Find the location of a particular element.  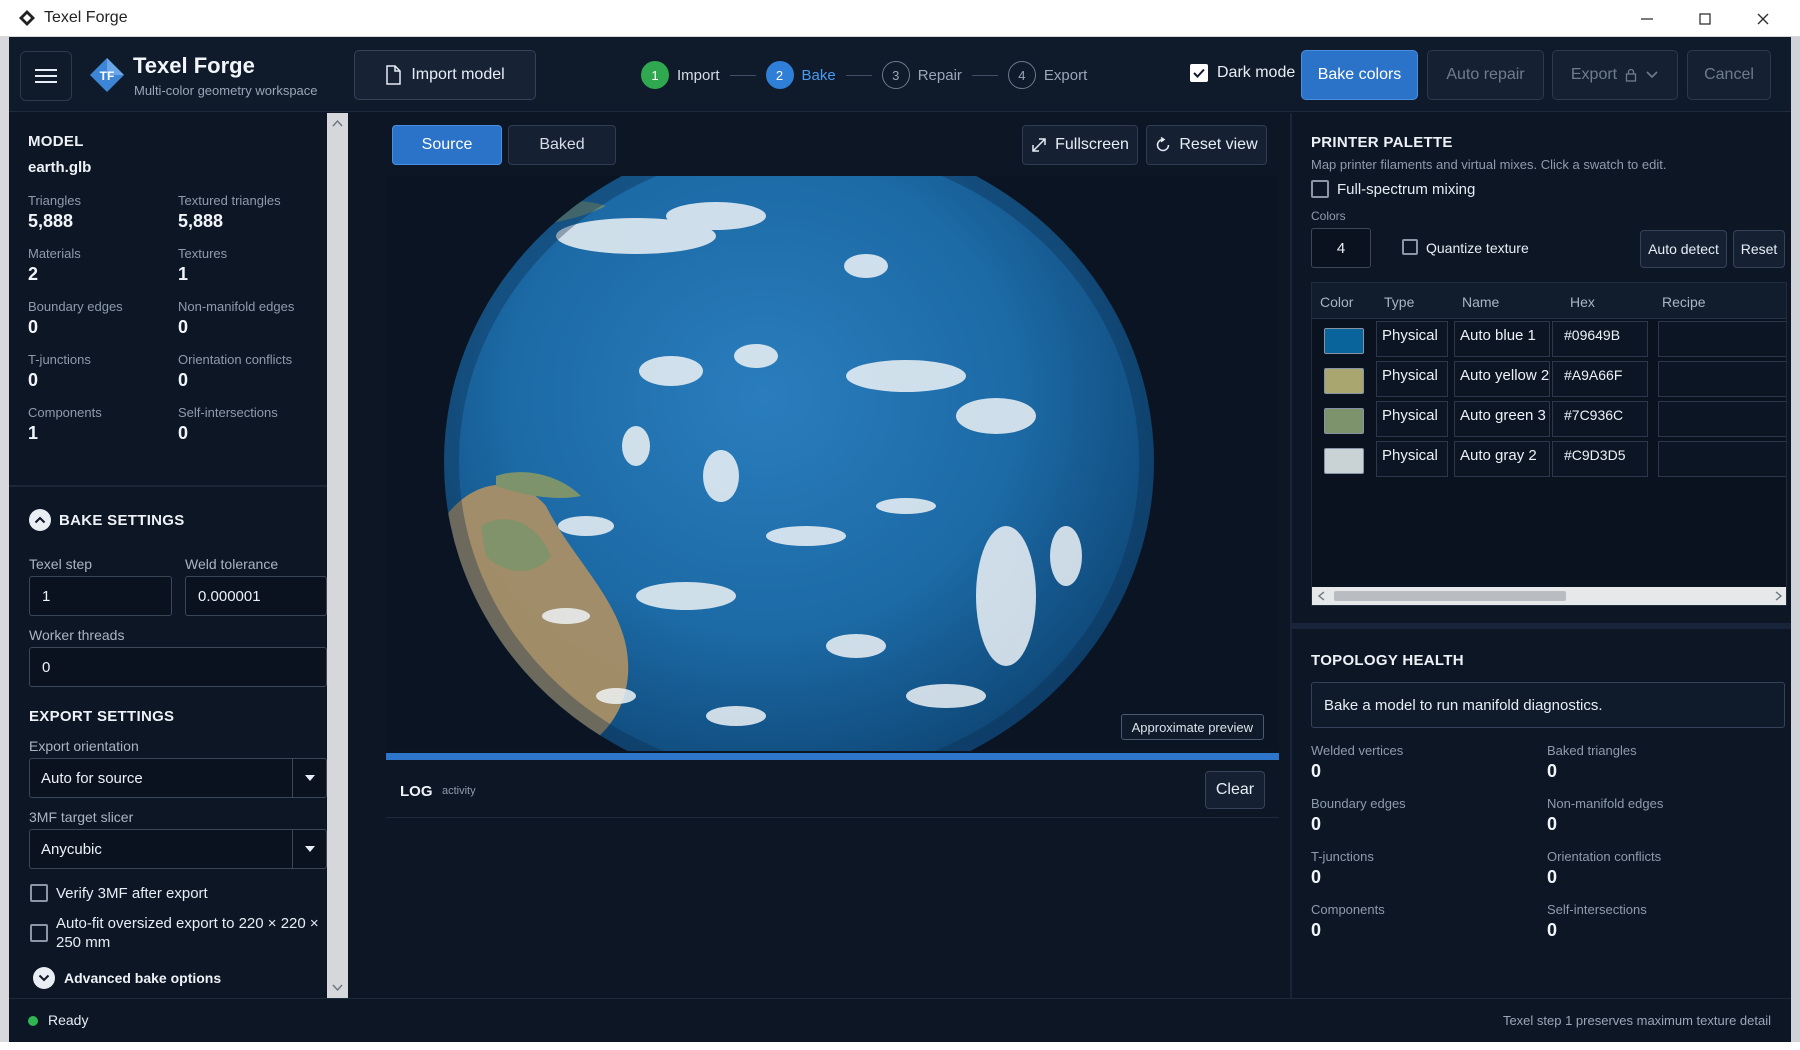

stat-label: Textured triangles is located at coordinates (229, 200).